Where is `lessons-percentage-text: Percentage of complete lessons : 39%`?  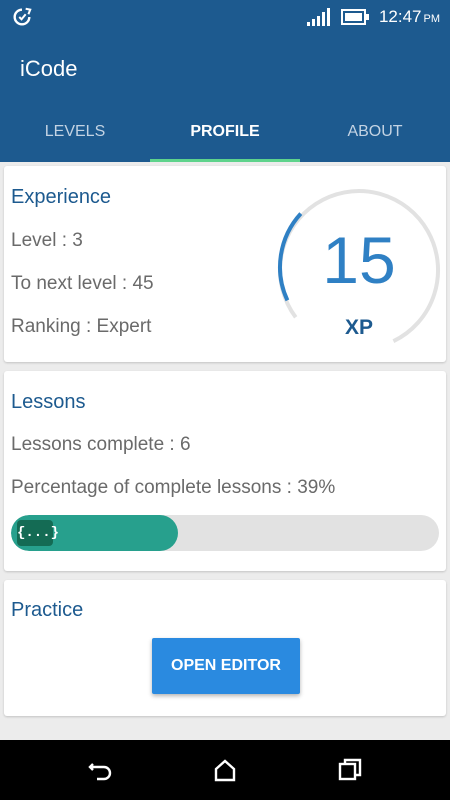
lessons-percentage-text: Percentage of complete lessons : 39% is located at coordinates (173, 487).